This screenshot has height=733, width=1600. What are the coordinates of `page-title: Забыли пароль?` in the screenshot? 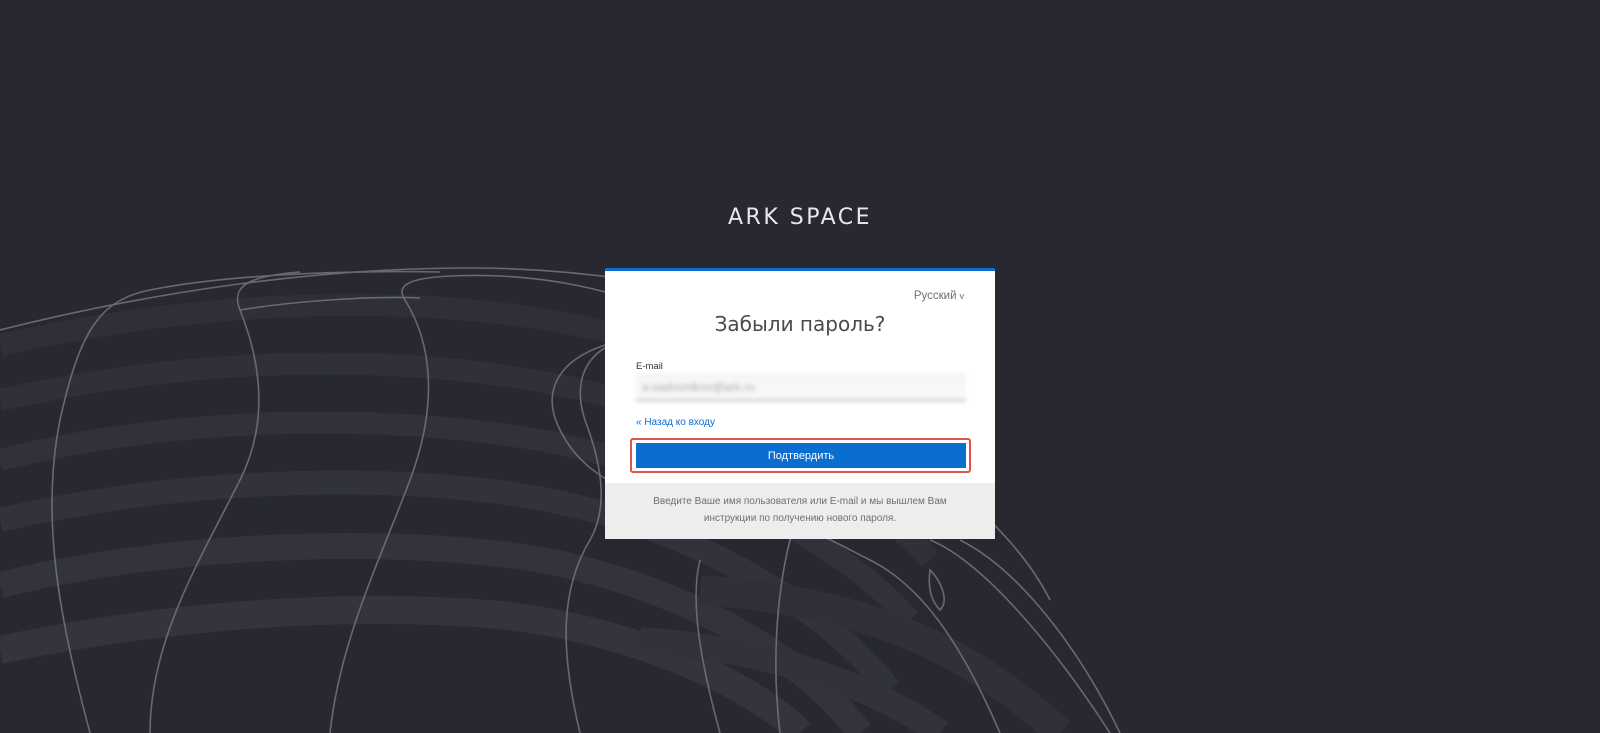 It's located at (800, 324).